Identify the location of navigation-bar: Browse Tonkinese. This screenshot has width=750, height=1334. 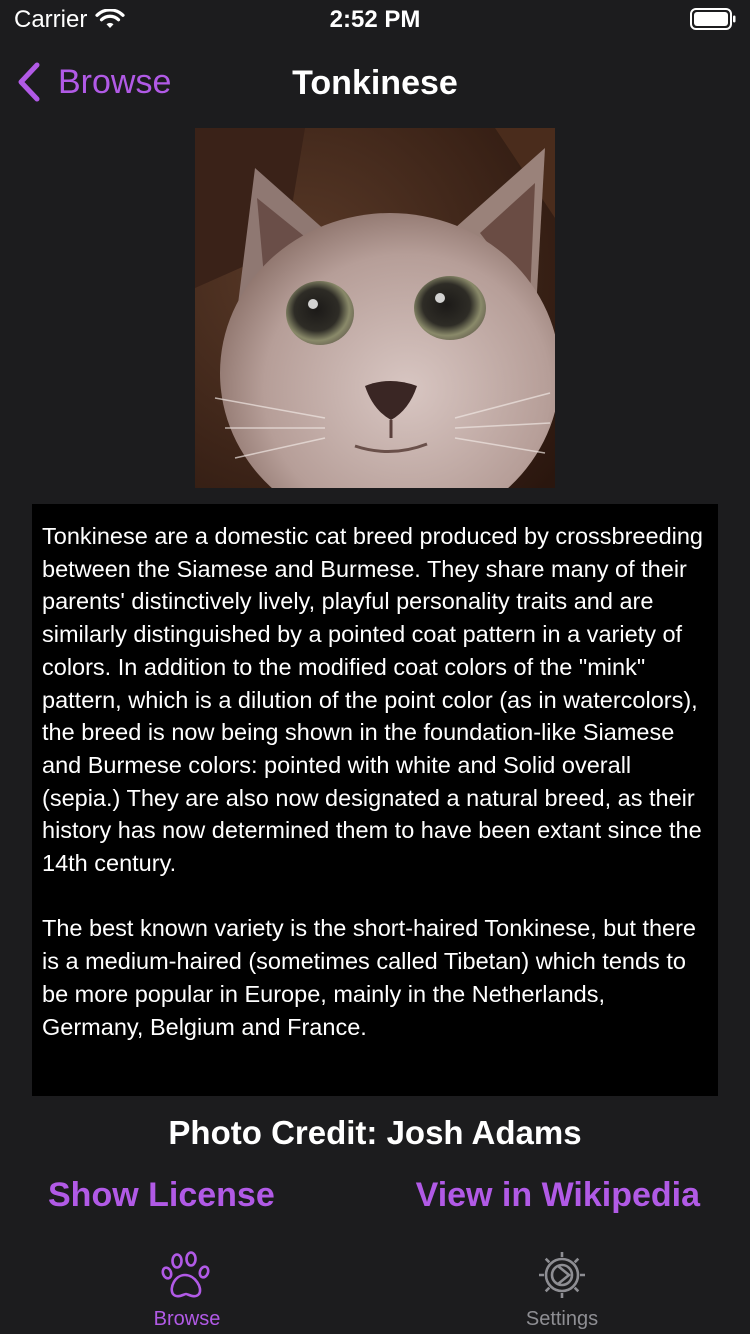
(375, 84).